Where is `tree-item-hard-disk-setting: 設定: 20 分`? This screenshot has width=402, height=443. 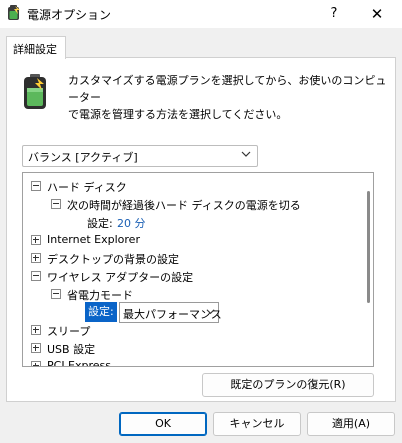
tree-item-hard-disk-setting: 設定: 20 分 is located at coordinates (188, 222).